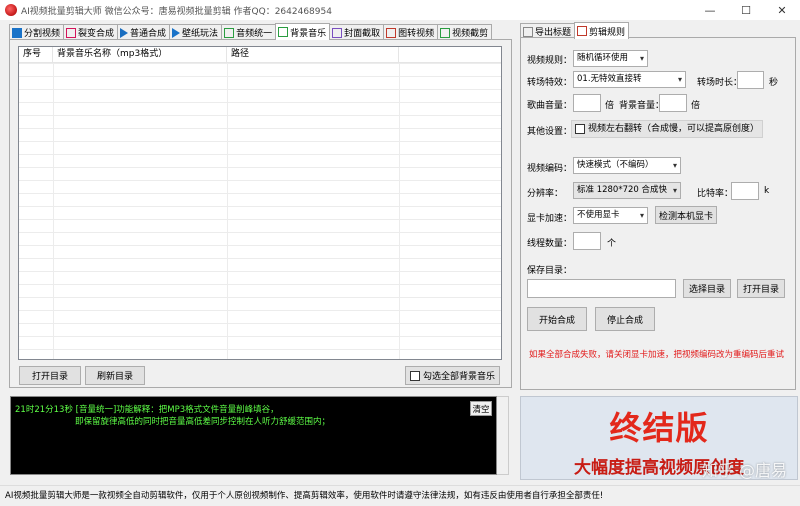 Image resolution: width=800 pixels, height=506 pixels. I want to click on tab-background-music: 背景音乐, so click(303, 31).